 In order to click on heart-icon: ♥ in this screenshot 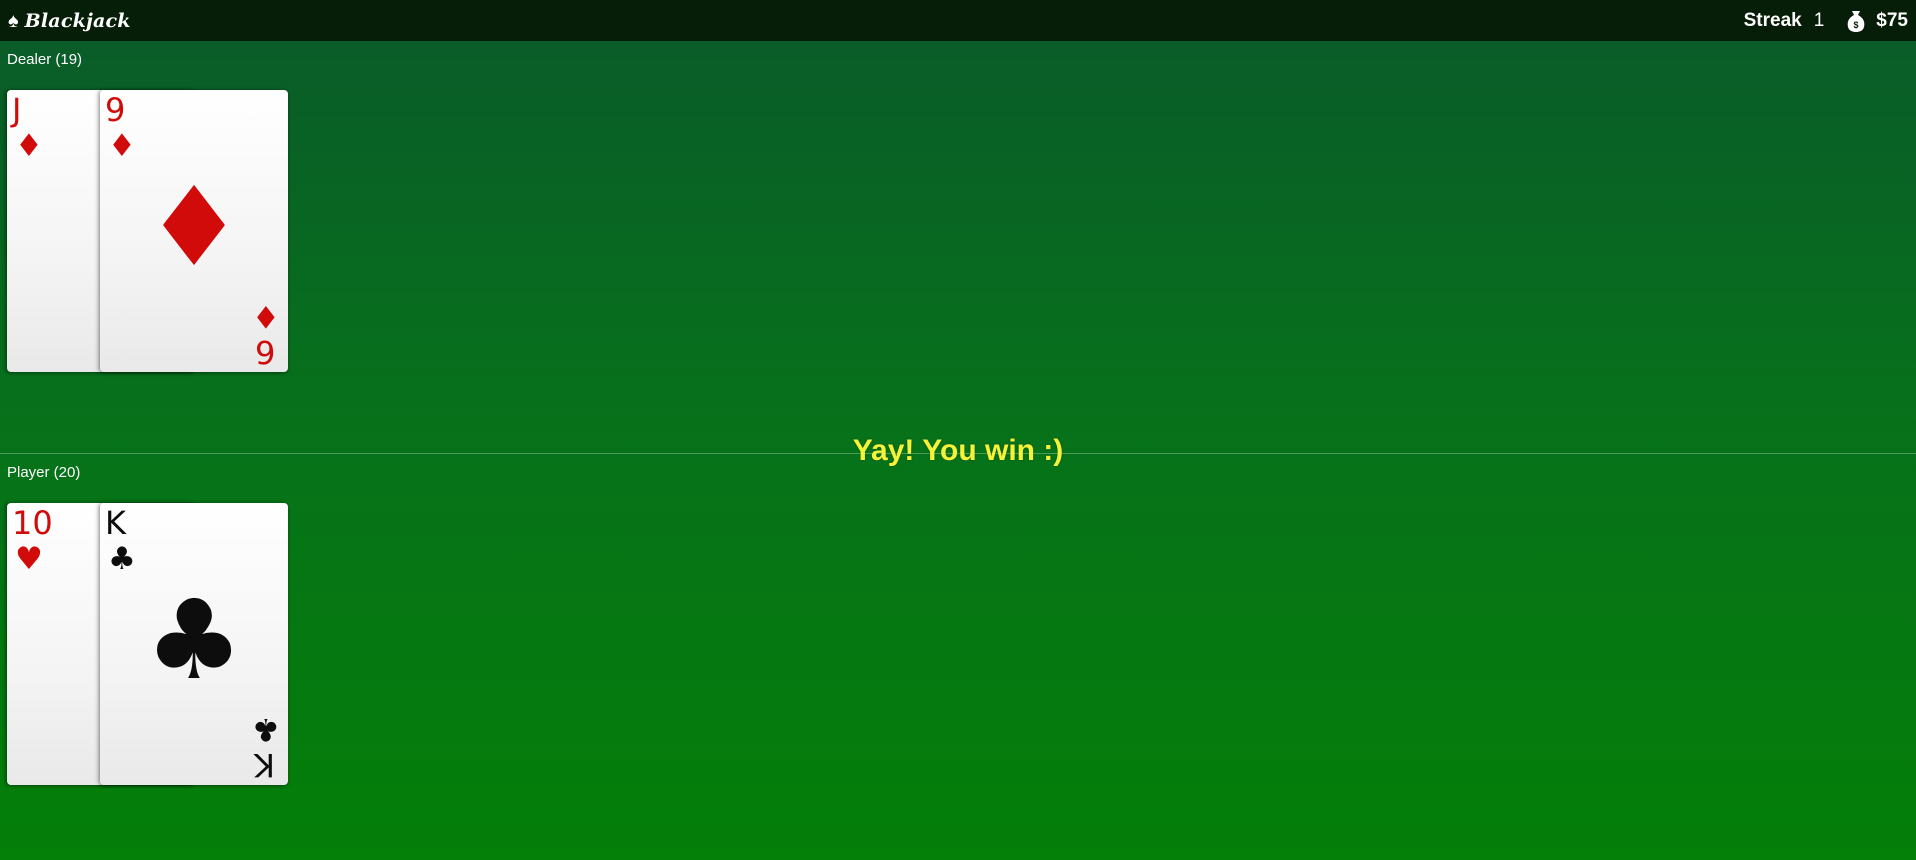, I will do `click(29, 559)`.